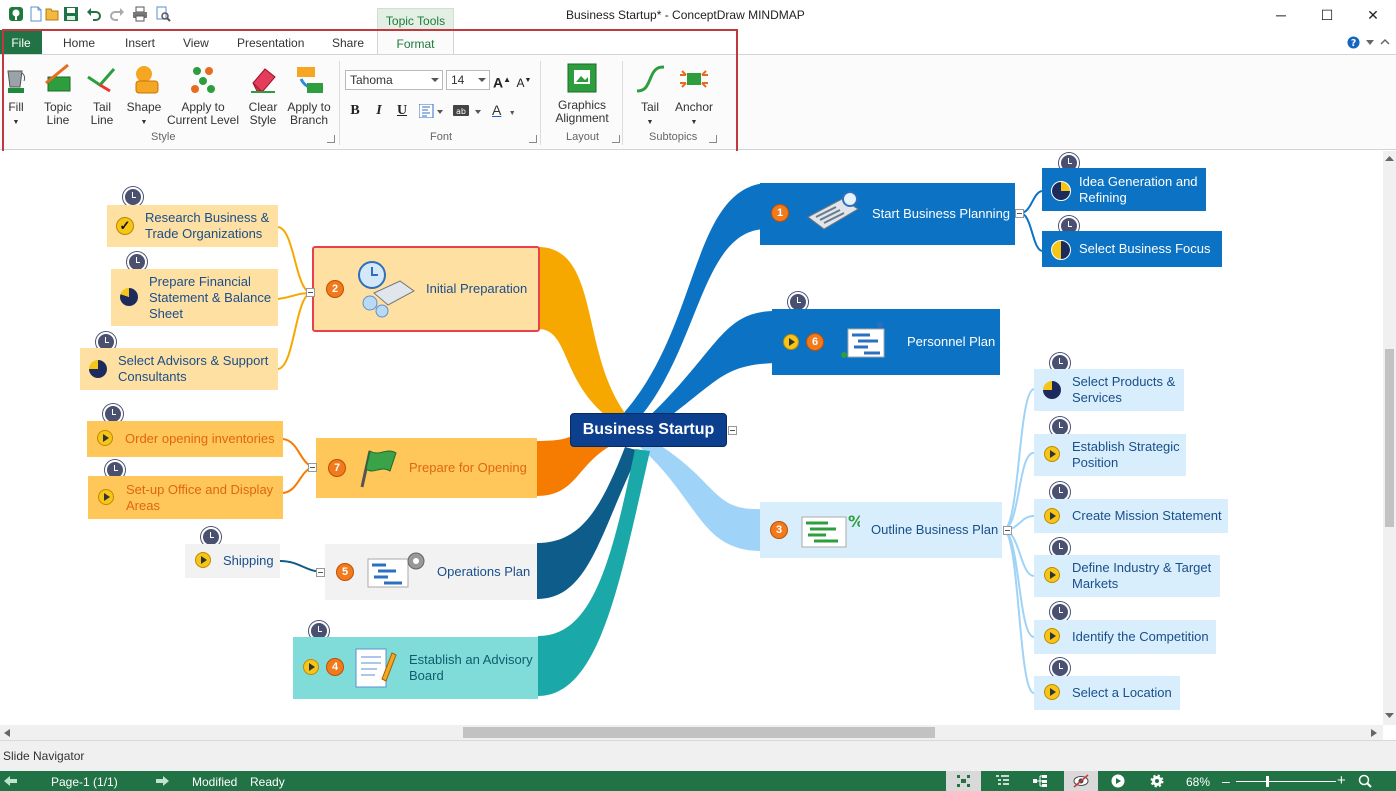  What do you see at coordinates (309, 113) in the screenshot?
I see `apply-branch-label: Apply to Branch` at bounding box center [309, 113].